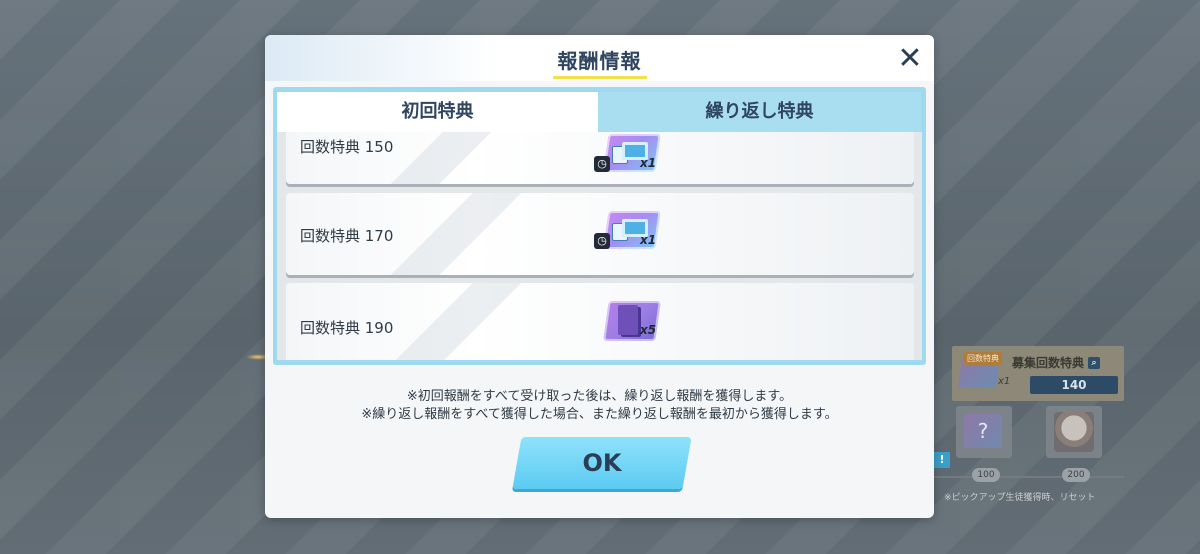 The width and height of the screenshot is (1200, 554). Describe the element at coordinates (986, 475) in the screenshot. I see `milestone-100: 100` at that location.